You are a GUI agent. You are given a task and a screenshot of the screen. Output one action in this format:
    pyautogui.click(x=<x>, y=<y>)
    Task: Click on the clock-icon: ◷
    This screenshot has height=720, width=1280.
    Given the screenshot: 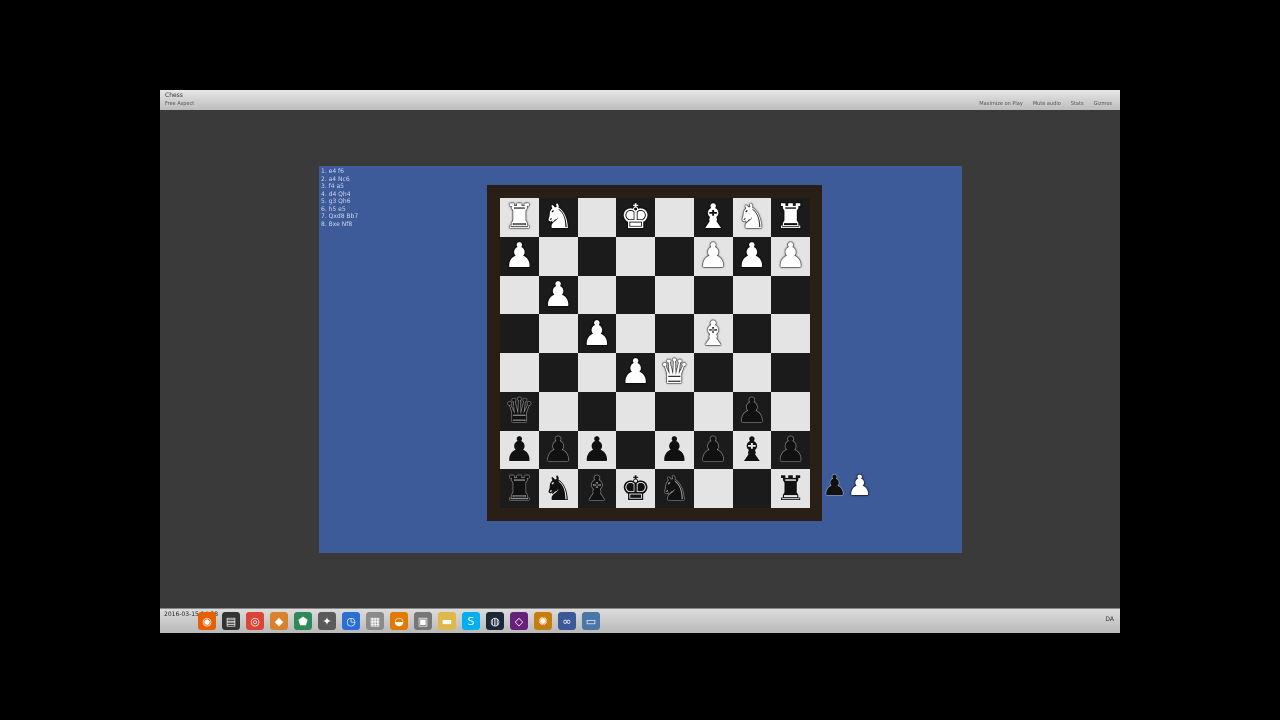 What is the action you would take?
    pyautogui.click(x=351, y=621)
    